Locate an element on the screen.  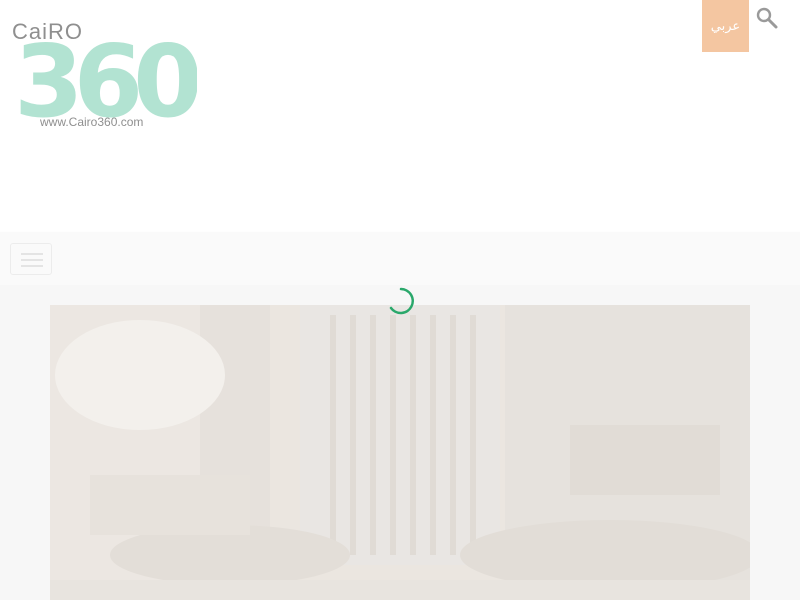
search-button is located at coordinates (767, 18).